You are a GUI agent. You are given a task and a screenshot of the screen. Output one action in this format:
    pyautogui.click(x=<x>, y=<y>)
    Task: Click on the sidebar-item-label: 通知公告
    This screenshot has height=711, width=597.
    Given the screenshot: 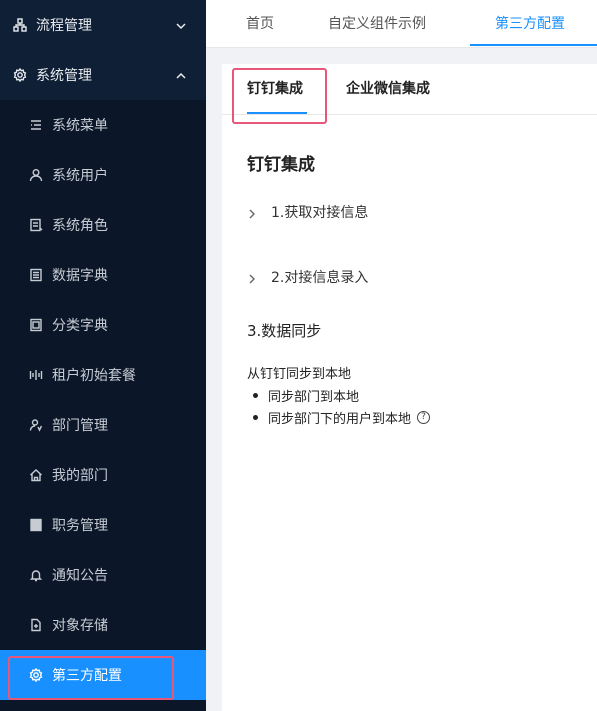 What is the action you would take?
    pyautogui.click(x=80, y=576)
    